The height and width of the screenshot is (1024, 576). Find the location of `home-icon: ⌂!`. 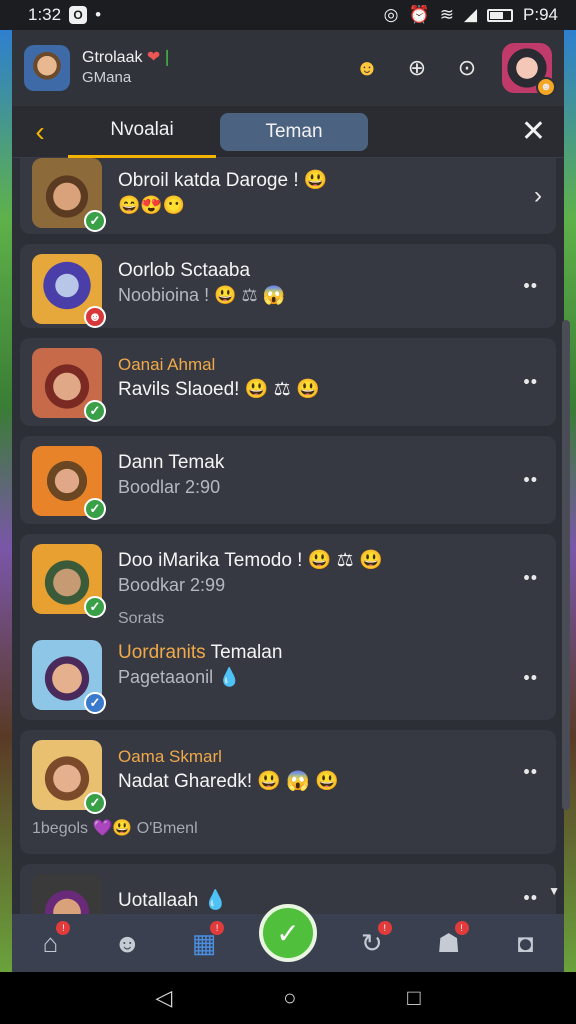

home-icon: ⌂! is located at coordinates (50, 943).